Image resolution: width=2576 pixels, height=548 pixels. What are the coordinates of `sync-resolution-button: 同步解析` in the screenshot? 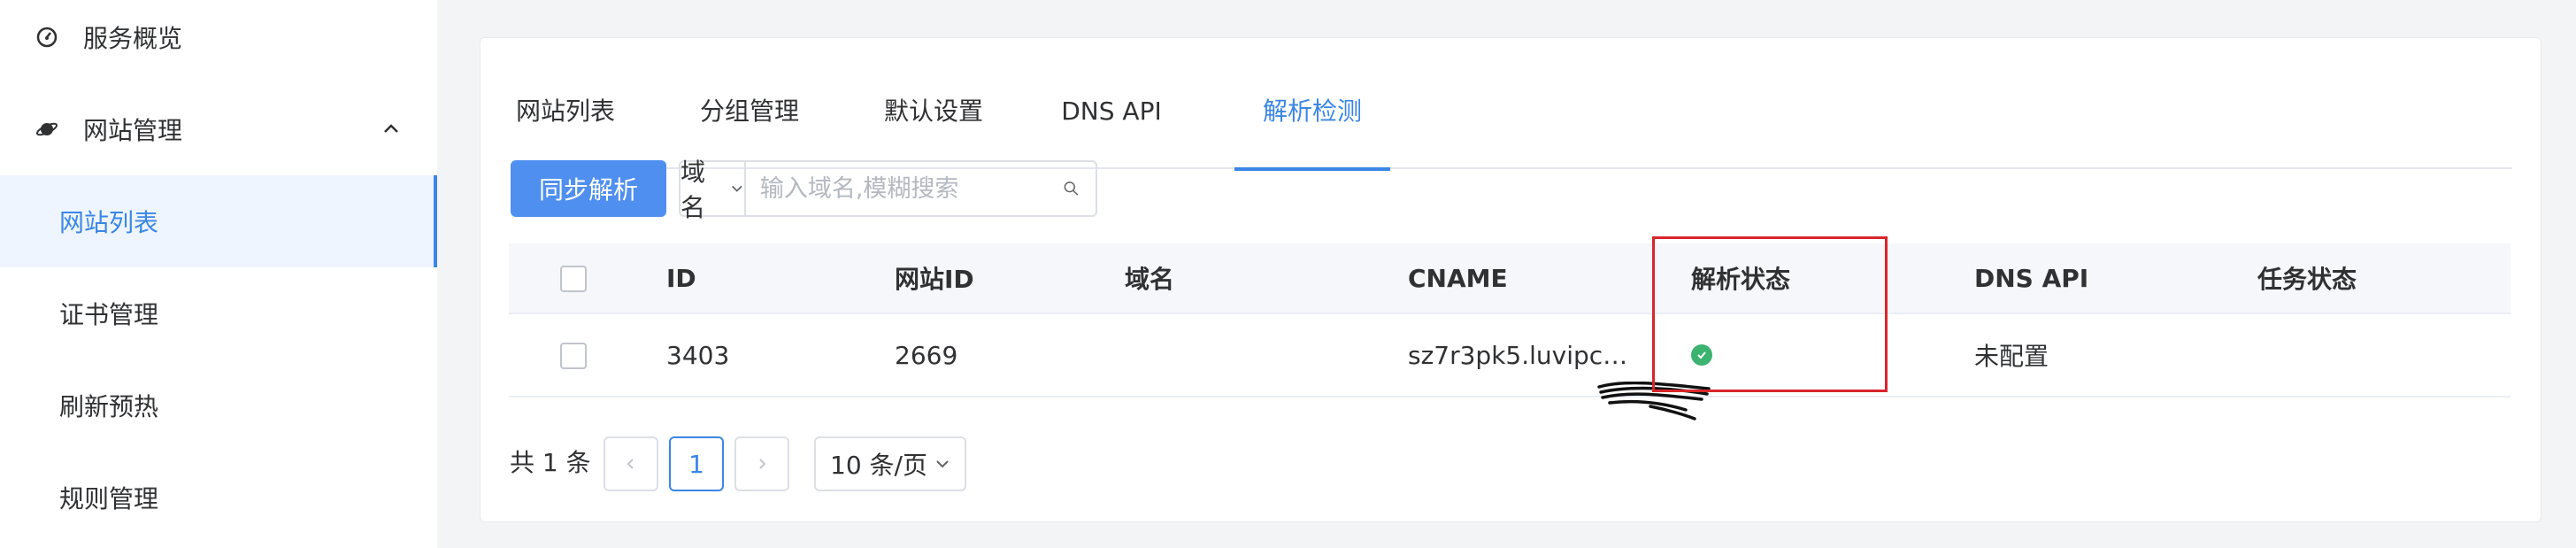 It's located at (588, 188).